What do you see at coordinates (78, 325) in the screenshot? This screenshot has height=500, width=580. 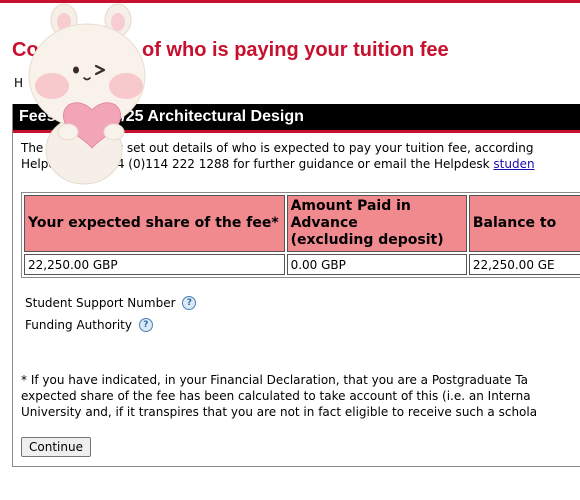 I see `funding-authority-label: Funding Authority` at bounding box center [78, 325].